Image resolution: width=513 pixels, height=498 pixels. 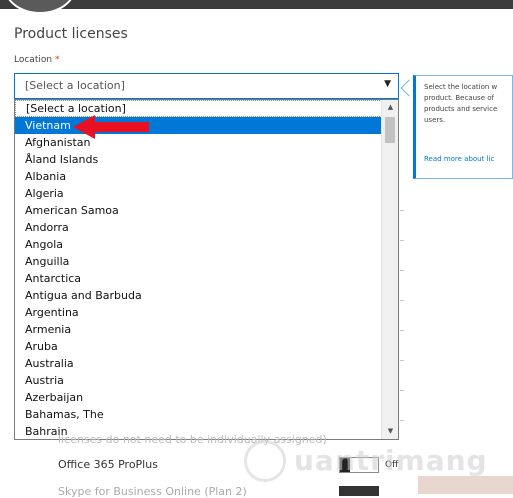 What do you see at coordinates (265, 461) in the screenshot?
I see `watermark-logo-icon` at bounding box center [265, 461].